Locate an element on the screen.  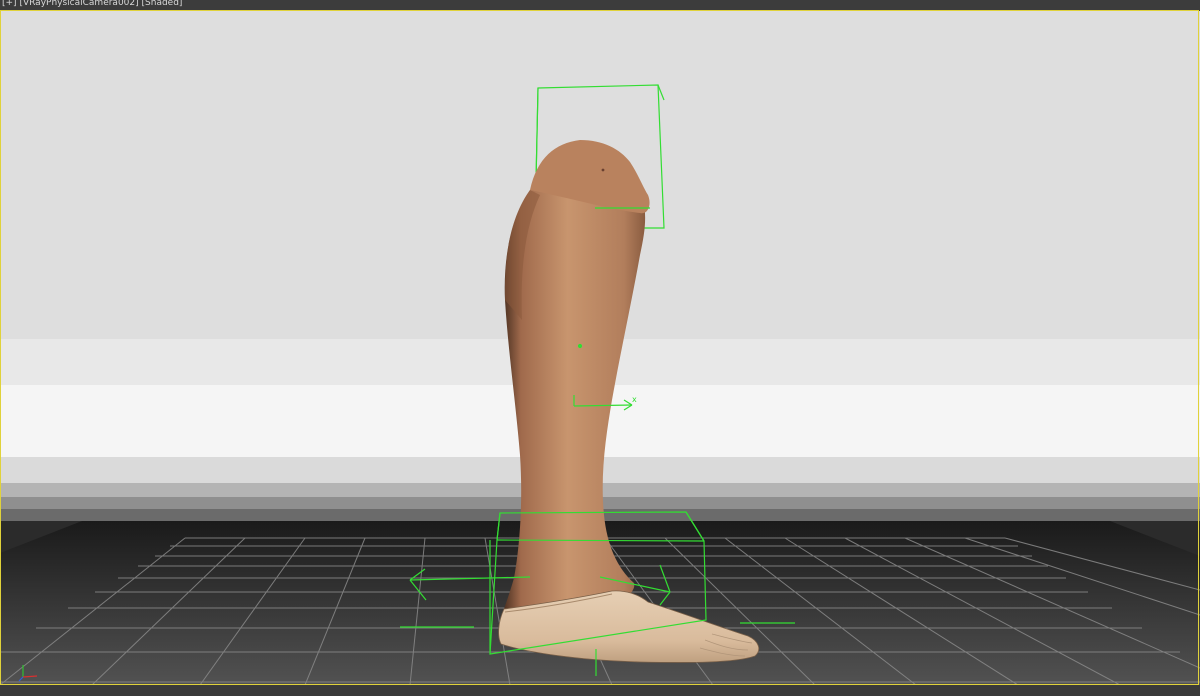
viewport-menu-button: [+] is located at coordinates (9, 4).